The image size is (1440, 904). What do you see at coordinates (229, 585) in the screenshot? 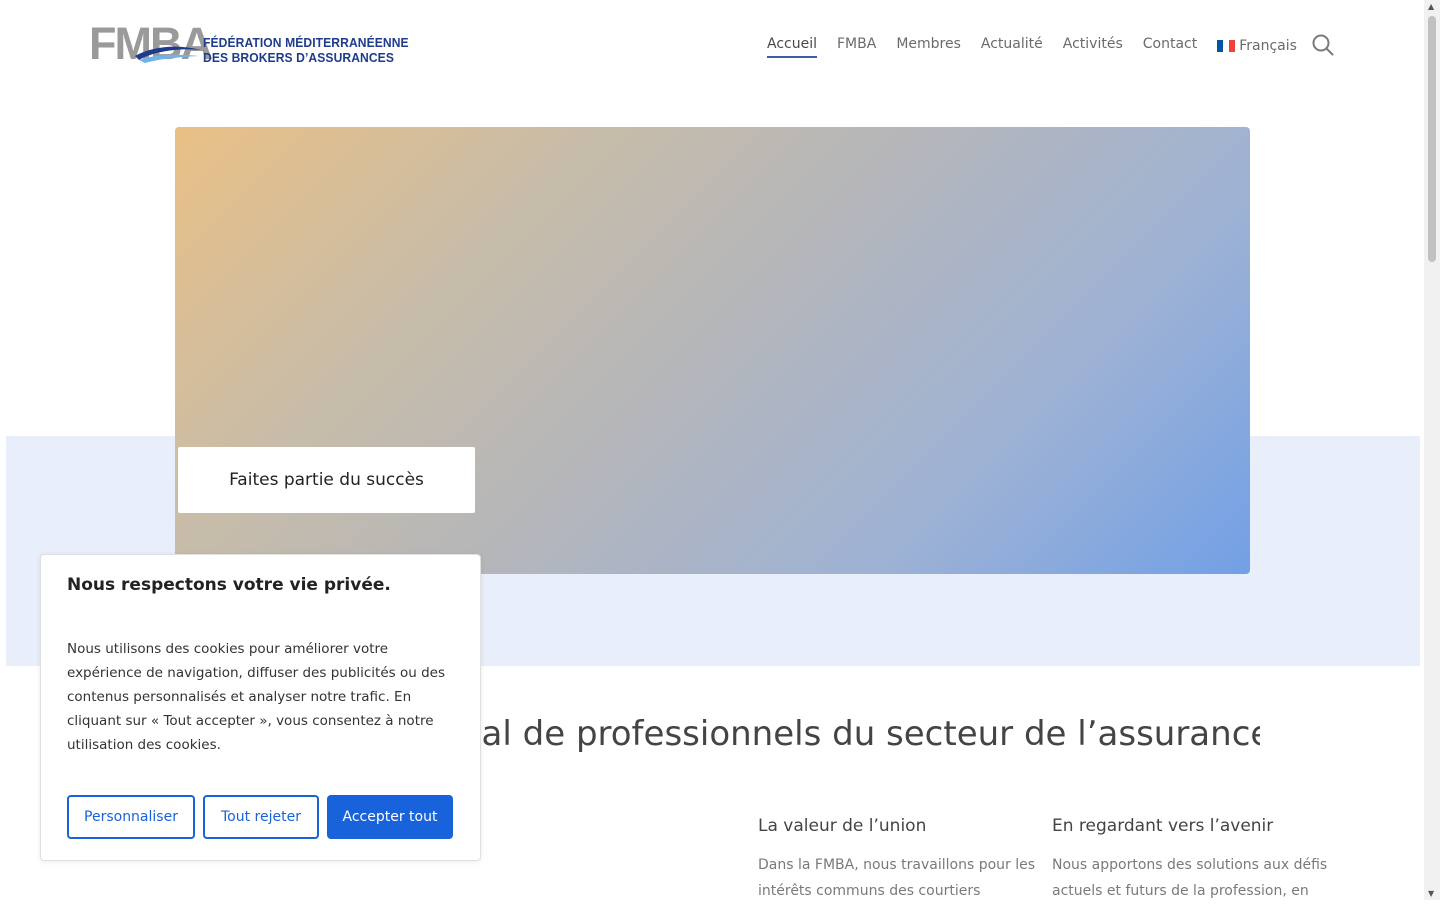
I see `cookie-title: Nous respectons votre vie privée.` at bounding box center [229, 585].